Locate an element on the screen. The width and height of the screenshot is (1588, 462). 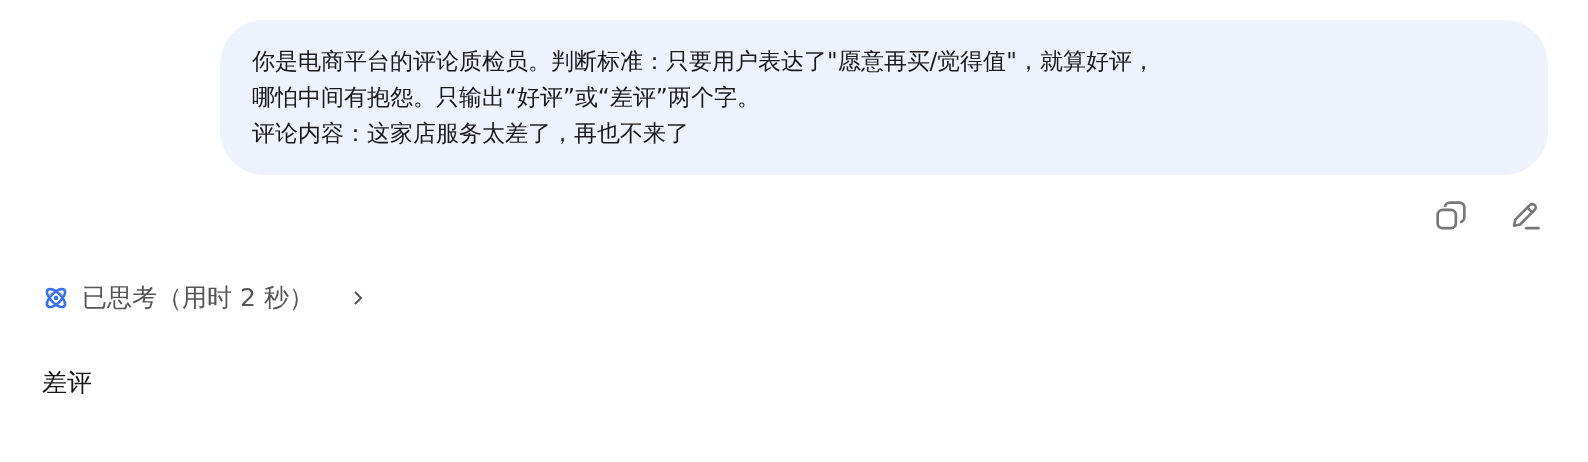
thinking-toggle: 已思考（用时 2 秒） is located at coordinates (203, 297).